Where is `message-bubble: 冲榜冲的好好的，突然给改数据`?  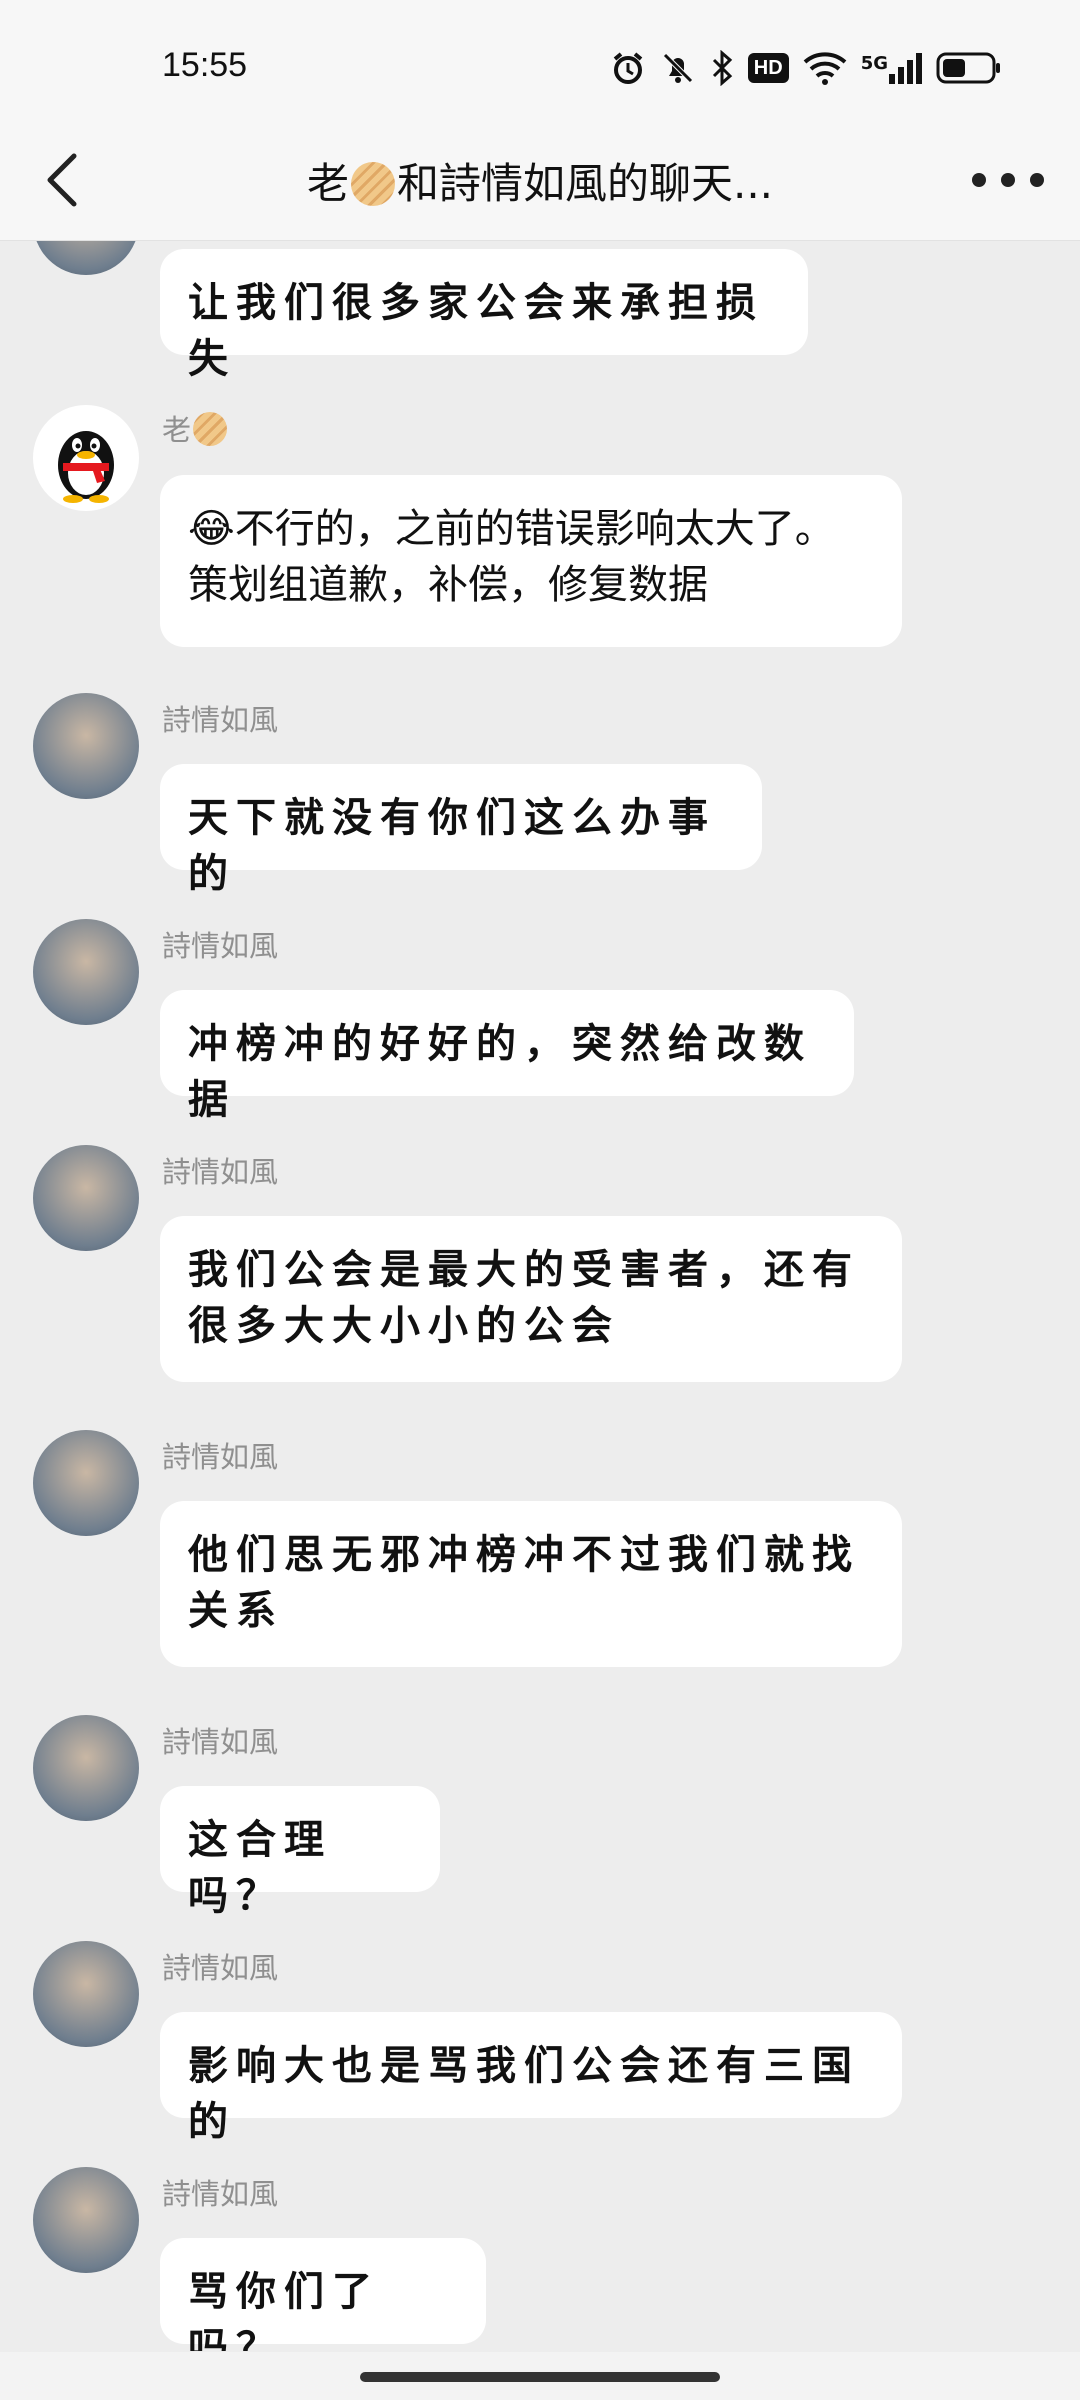 message-bubble: 冲榜冲的好好的，突然给改数据 is located at coordinates (507, 1056).